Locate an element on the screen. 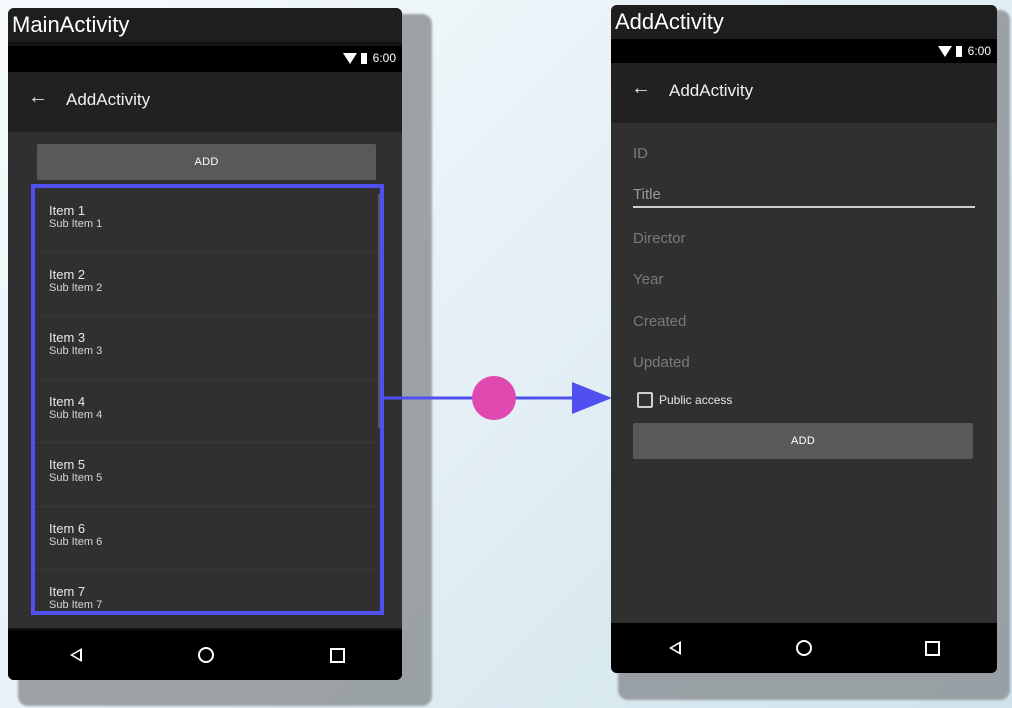 The width and height of the screenshot is (1012, 708). public-access-checkbox-row: Public access is located at coordinates (684, 400).